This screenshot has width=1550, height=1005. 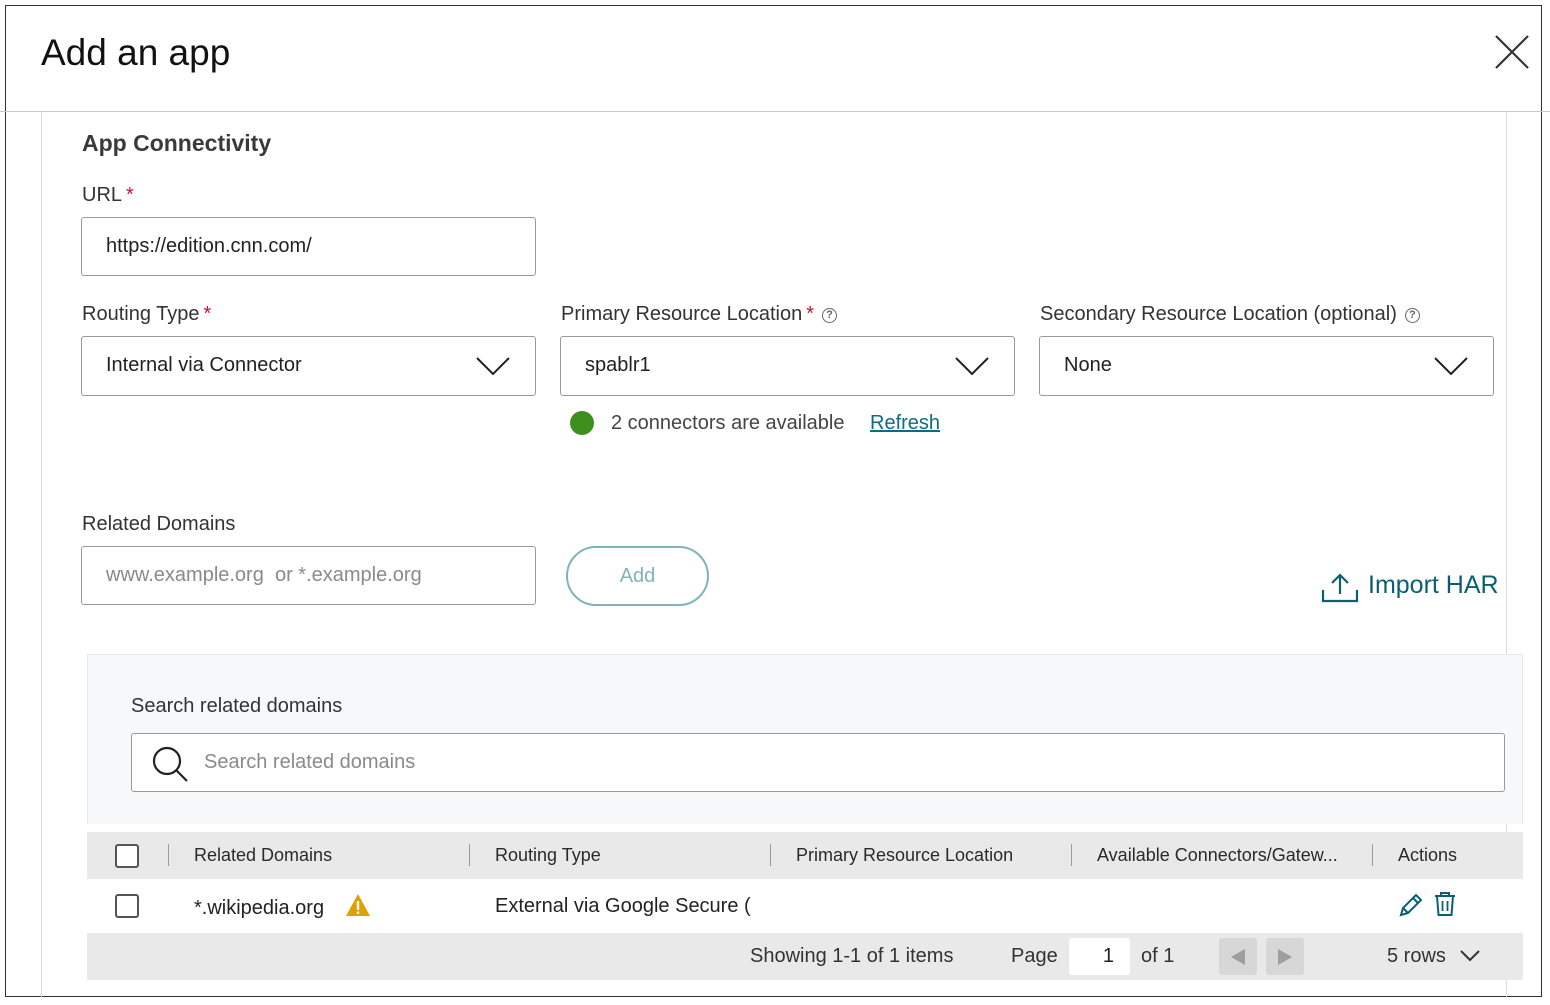 I want to click on showing-items-text: Showing 1-1 of 1 items, so click(x=852, y=956).